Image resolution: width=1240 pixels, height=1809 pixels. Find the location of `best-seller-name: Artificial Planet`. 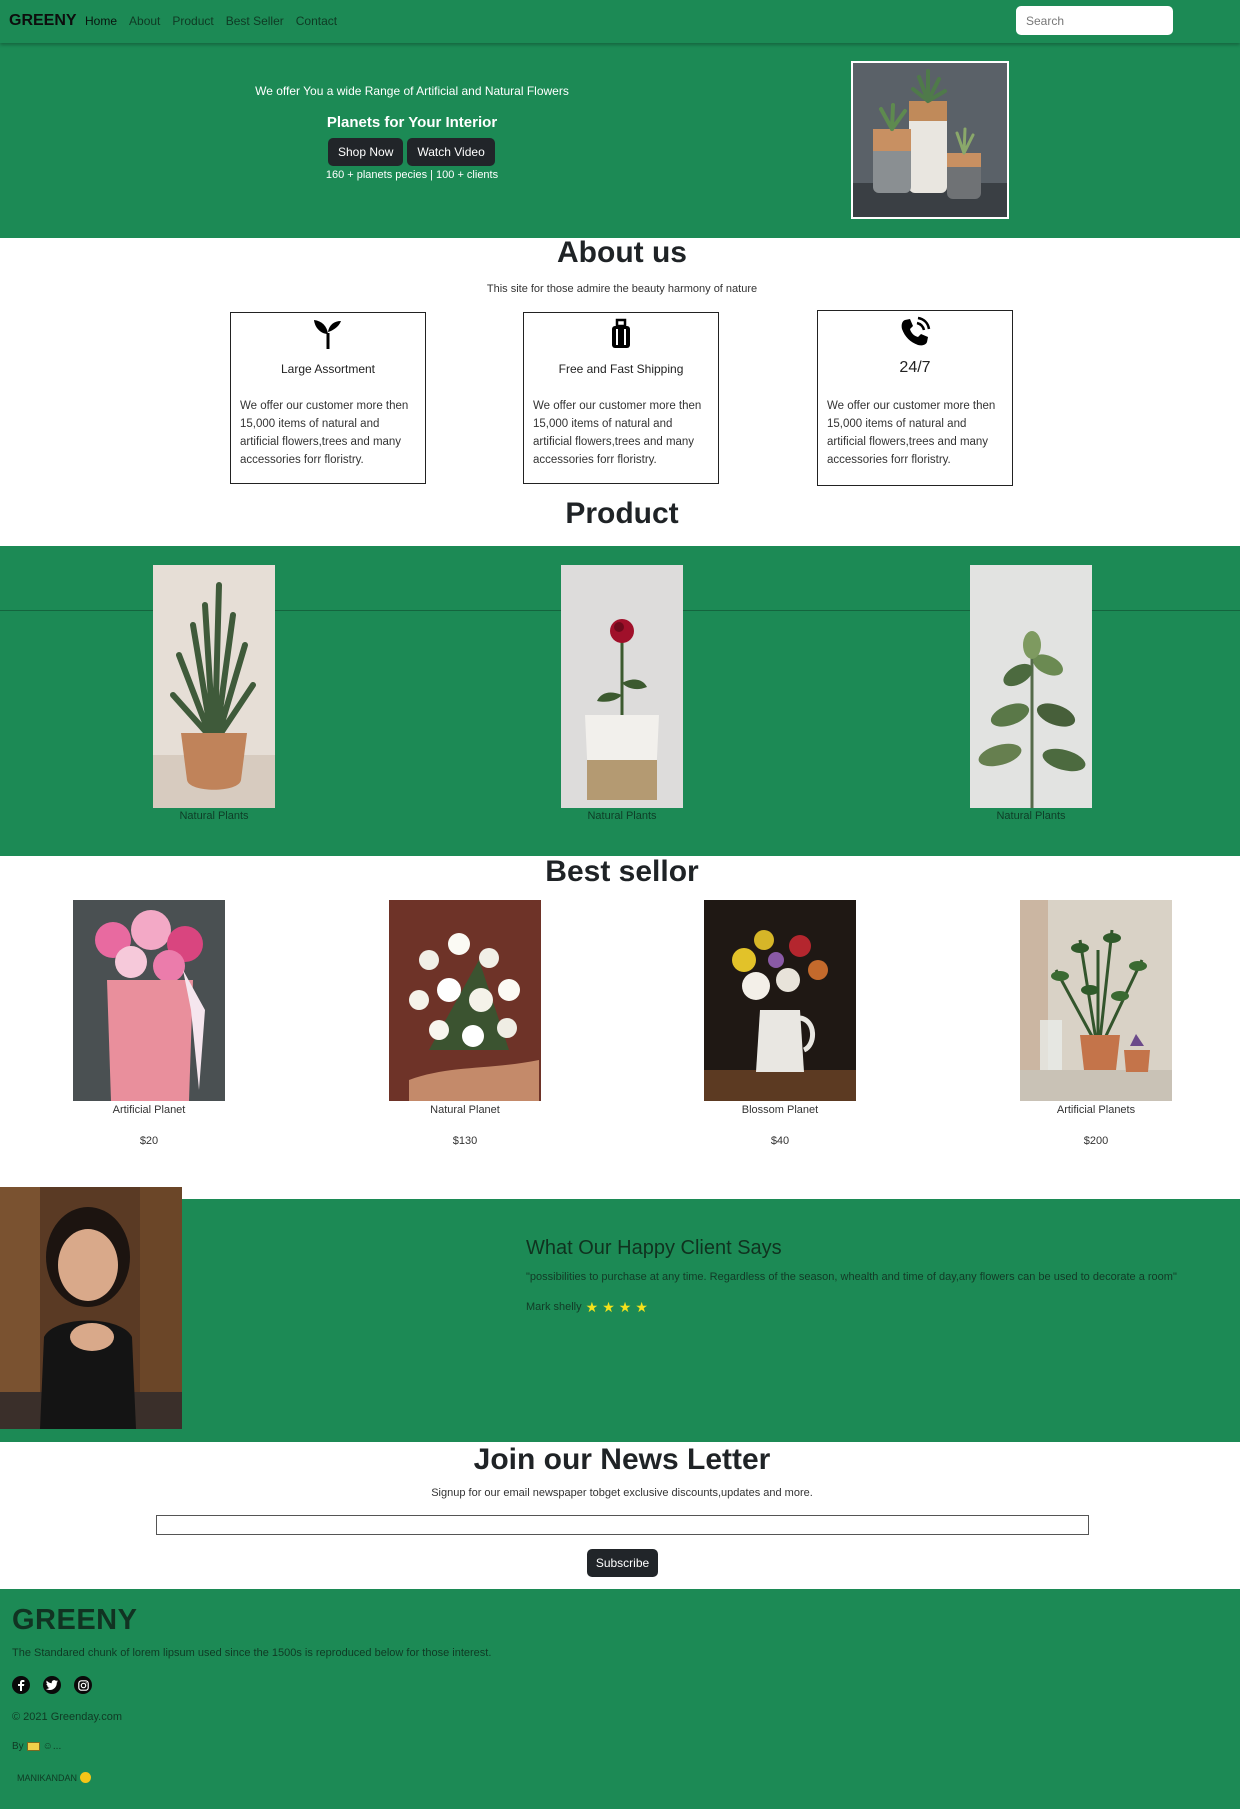

best-seller-name: Artificial Planet is located at coordinates (149, 1110).